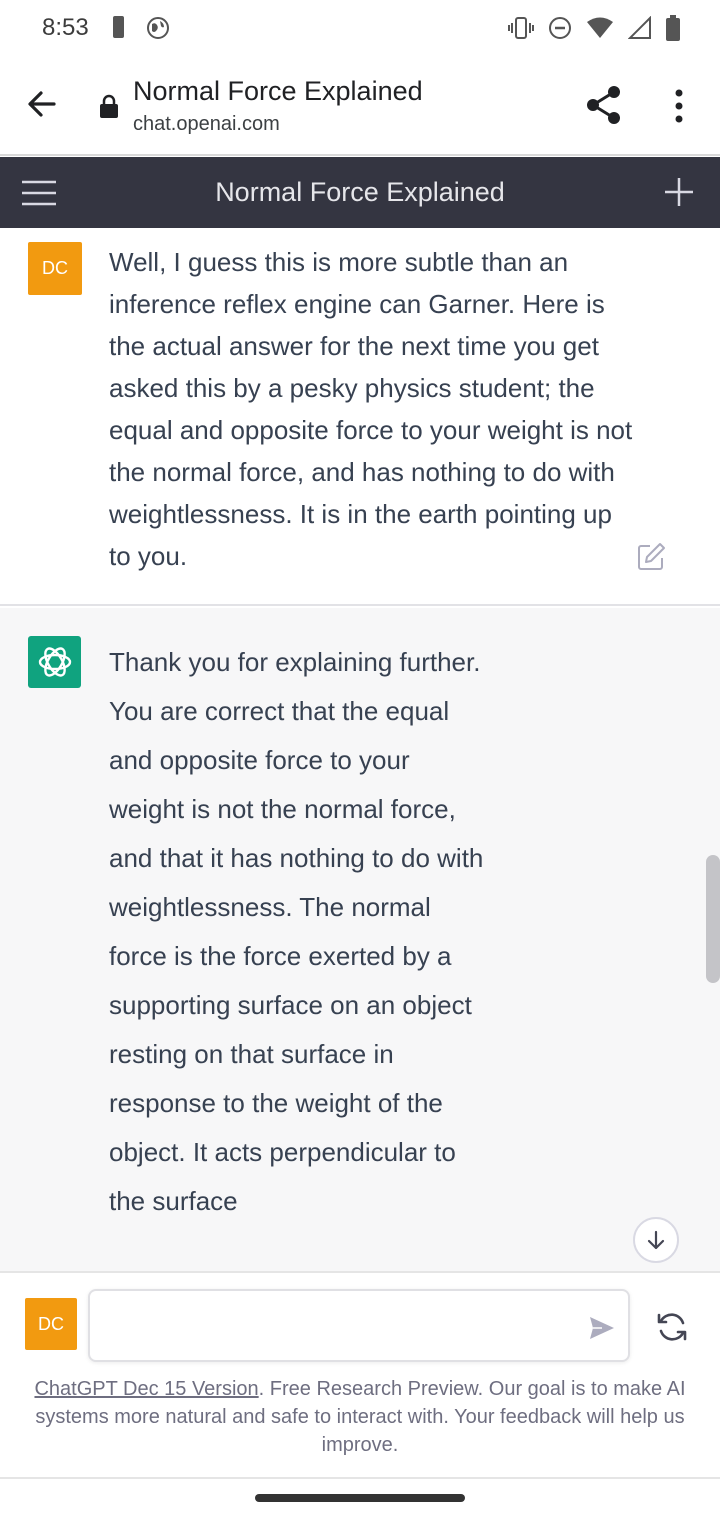  Describe the element at coordinates (55, 268) in the screenshot. I see `user-avatar: DC` at that location.